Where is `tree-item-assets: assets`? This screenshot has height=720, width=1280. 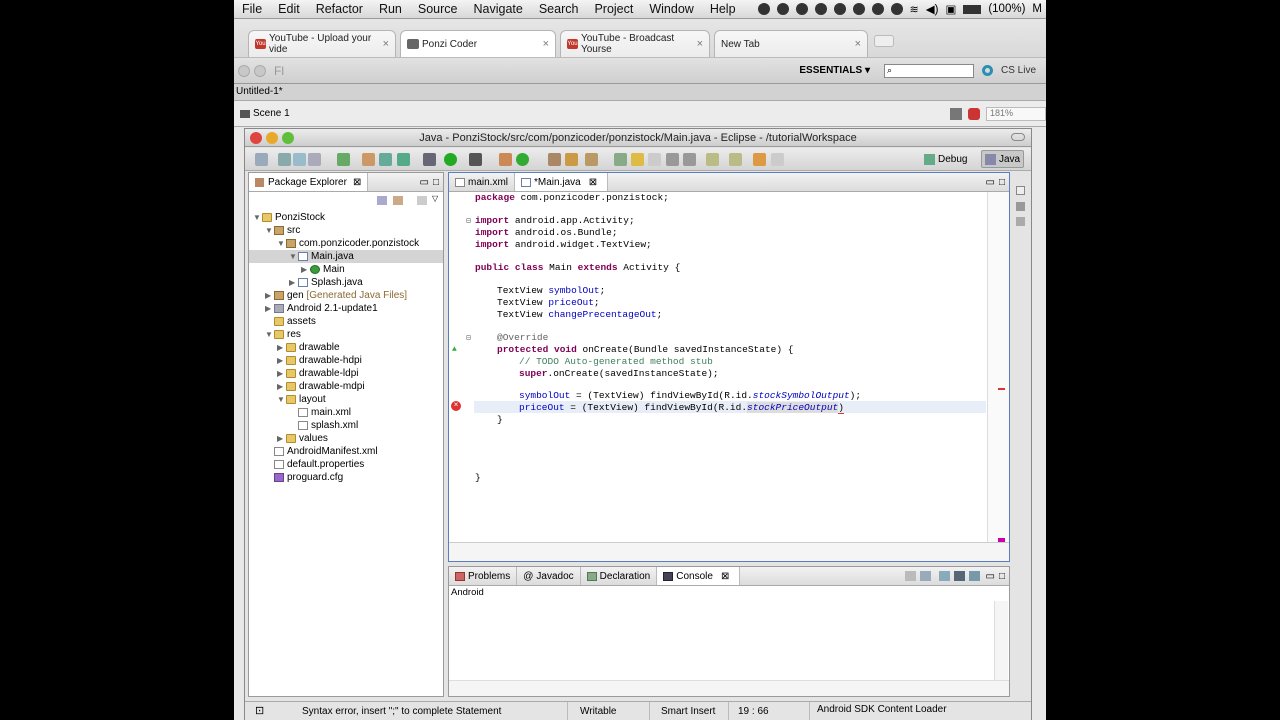
tree-item-assets: assets is located at coordinates (295, 321).